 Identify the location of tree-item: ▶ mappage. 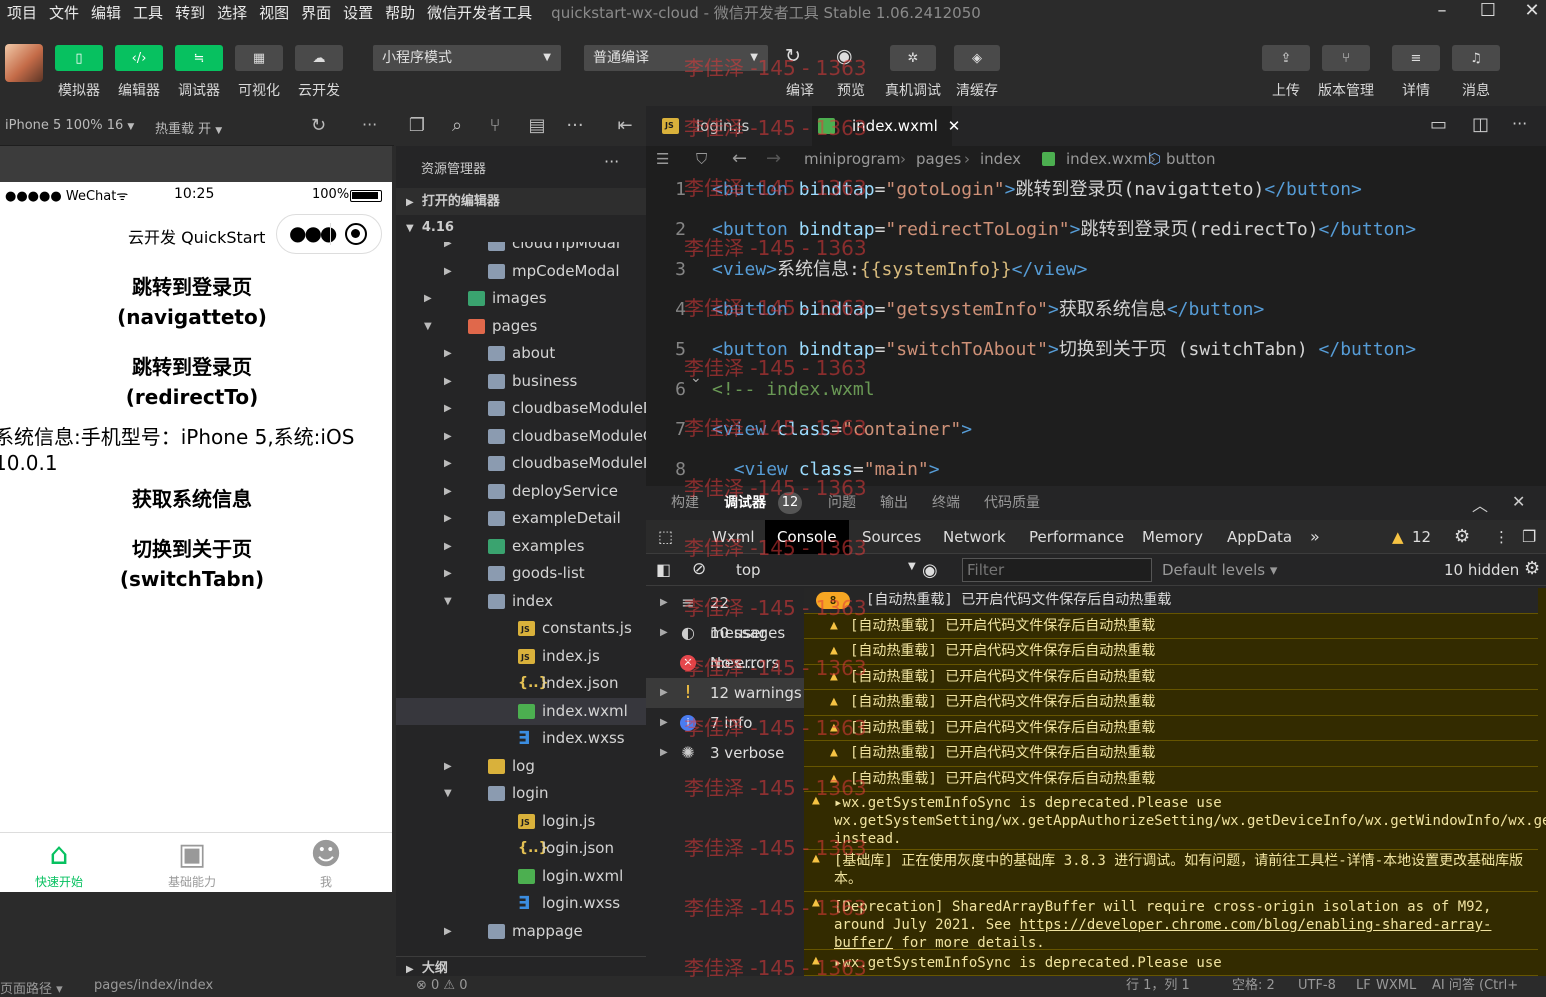
(521, 931).